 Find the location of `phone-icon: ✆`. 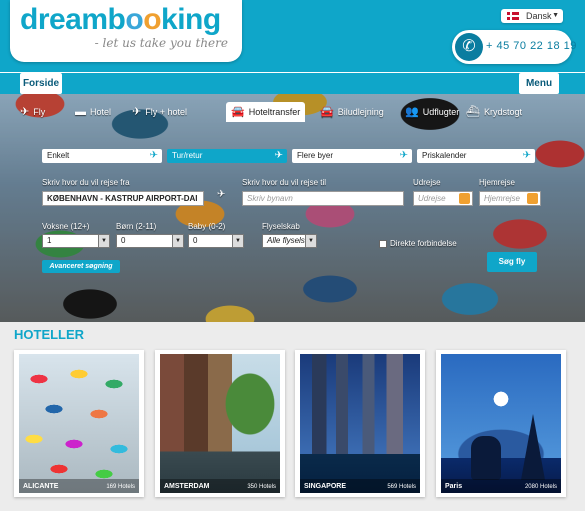

phone-icon: ✆ is located at coordinates (469, 47).